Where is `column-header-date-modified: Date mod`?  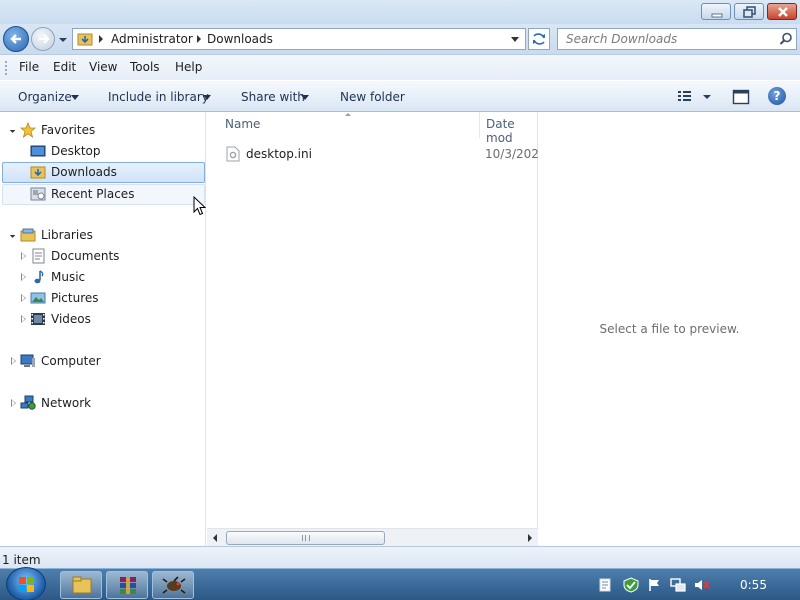
column-header-date-modified: Date mod is located at coordinates (511, 131).